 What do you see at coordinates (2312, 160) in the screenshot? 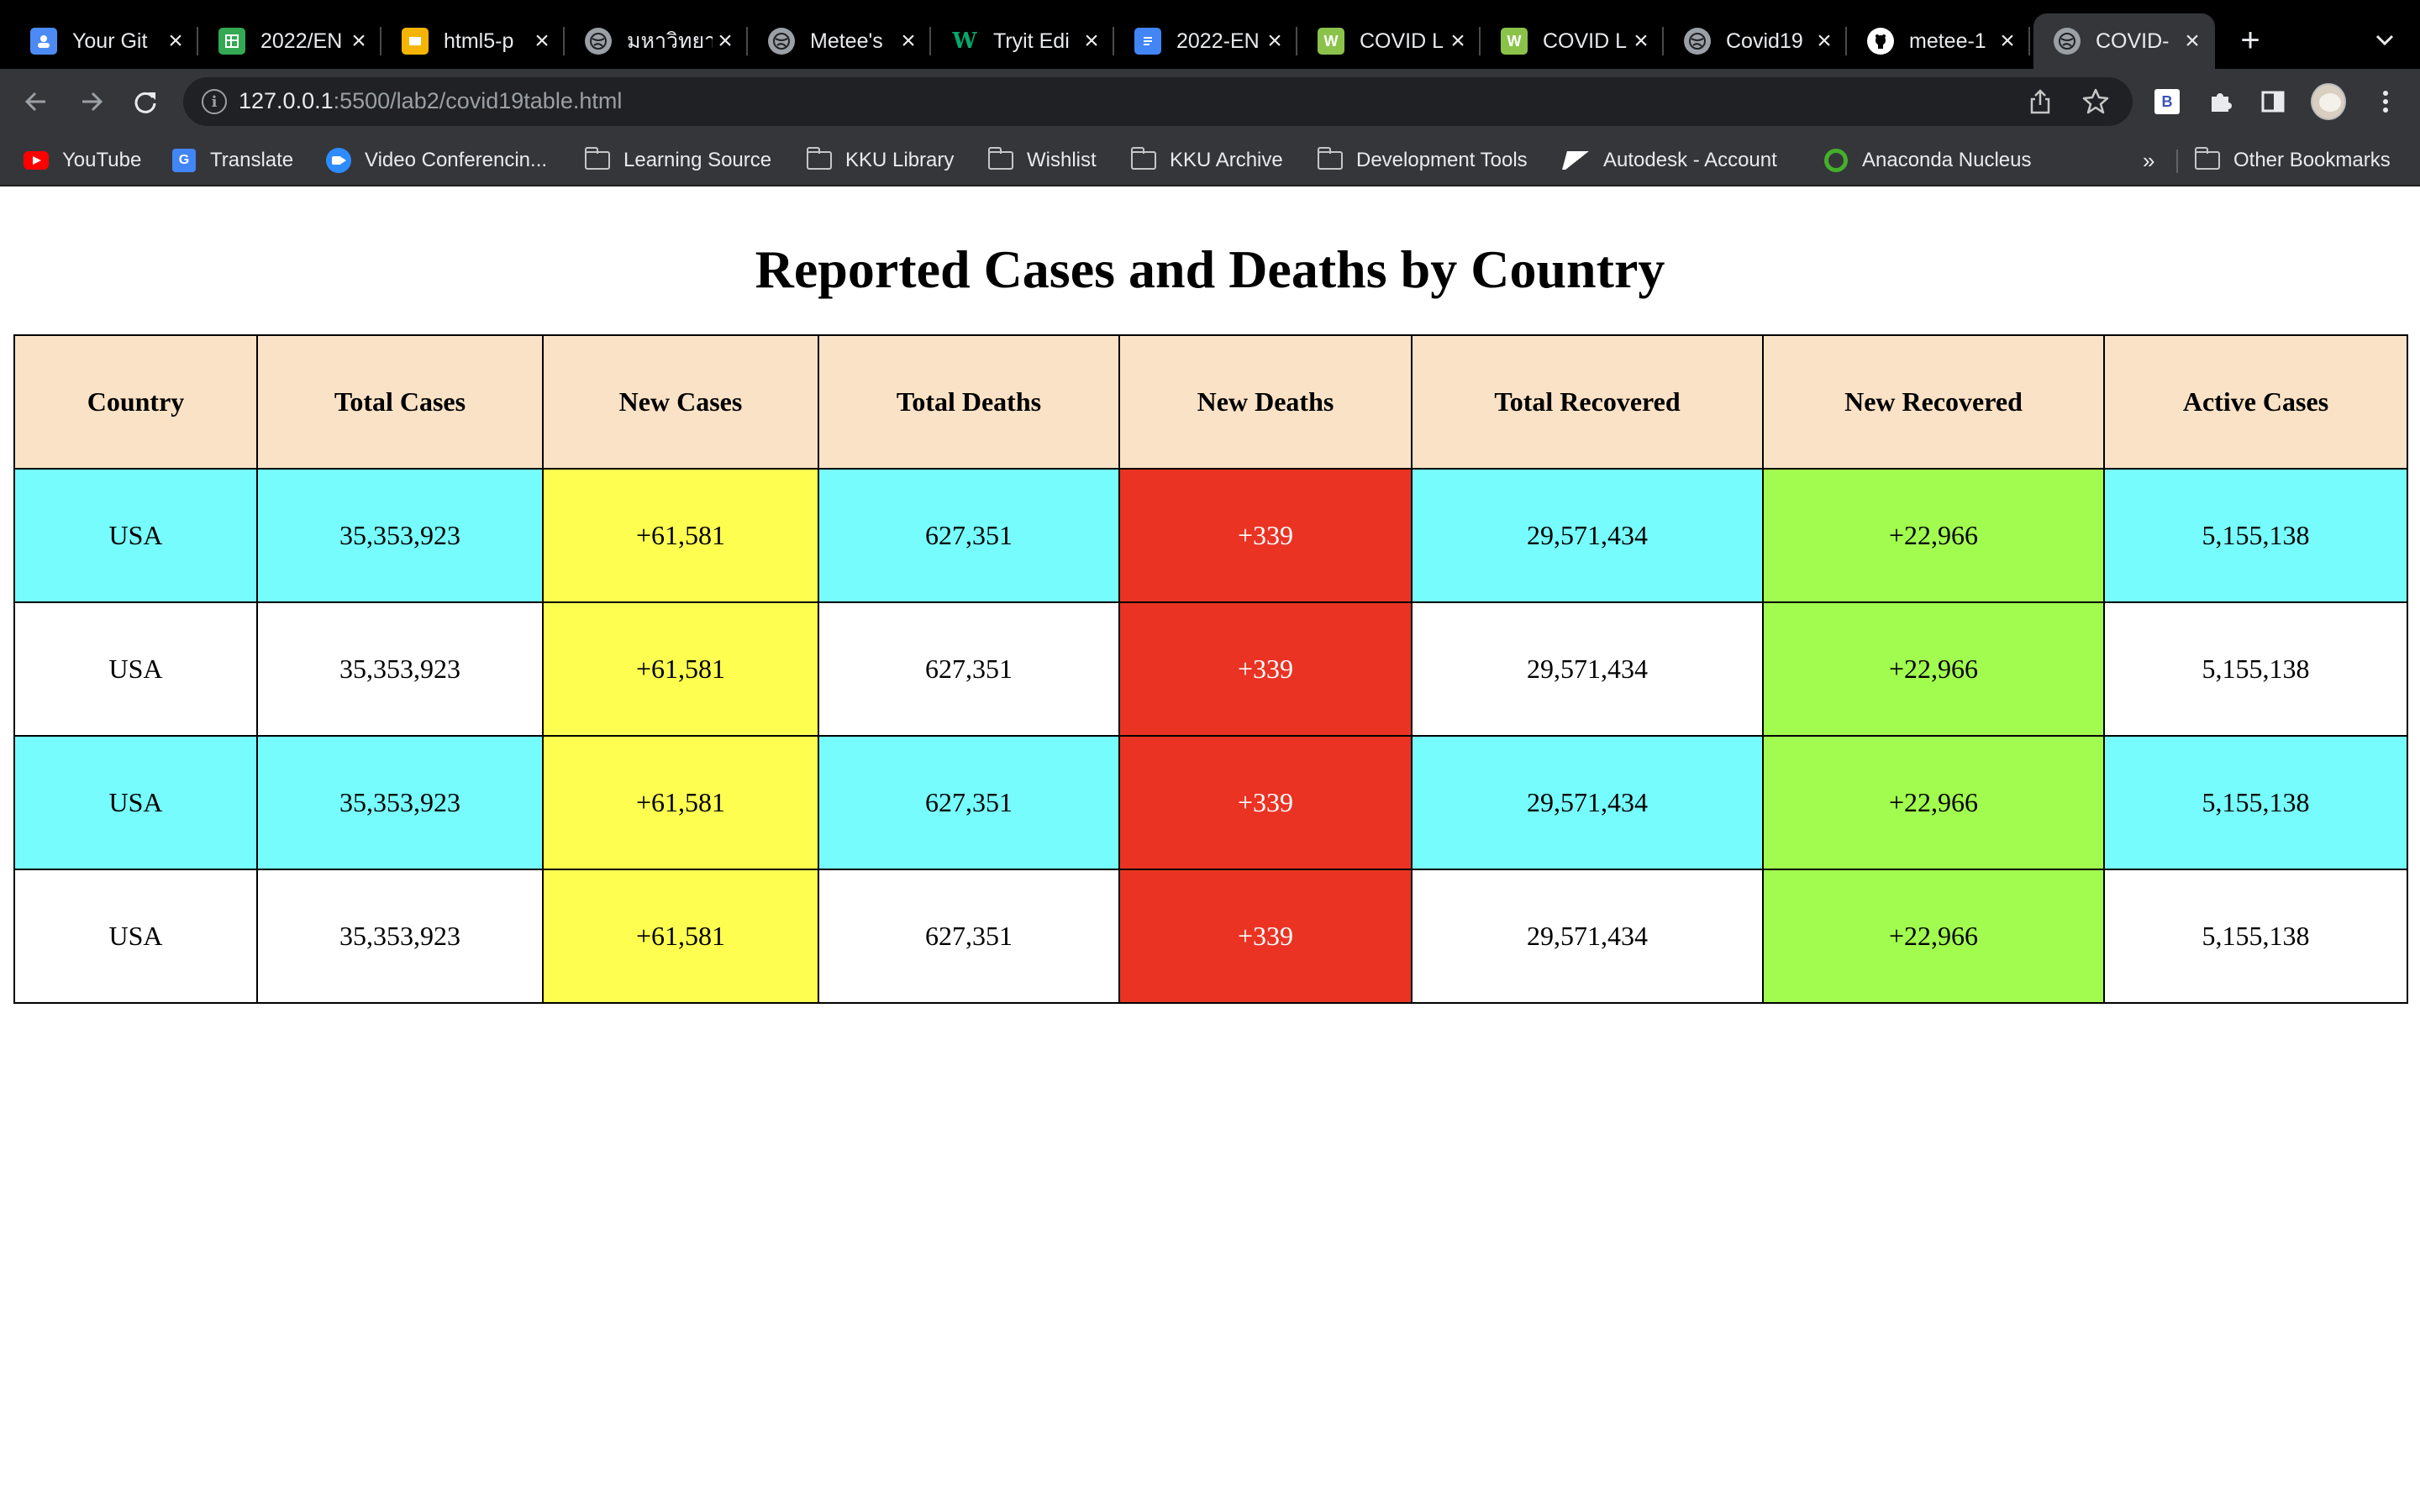
I see `bookmark-label: Other Bookmarks` at bounding box center [2312, 160].